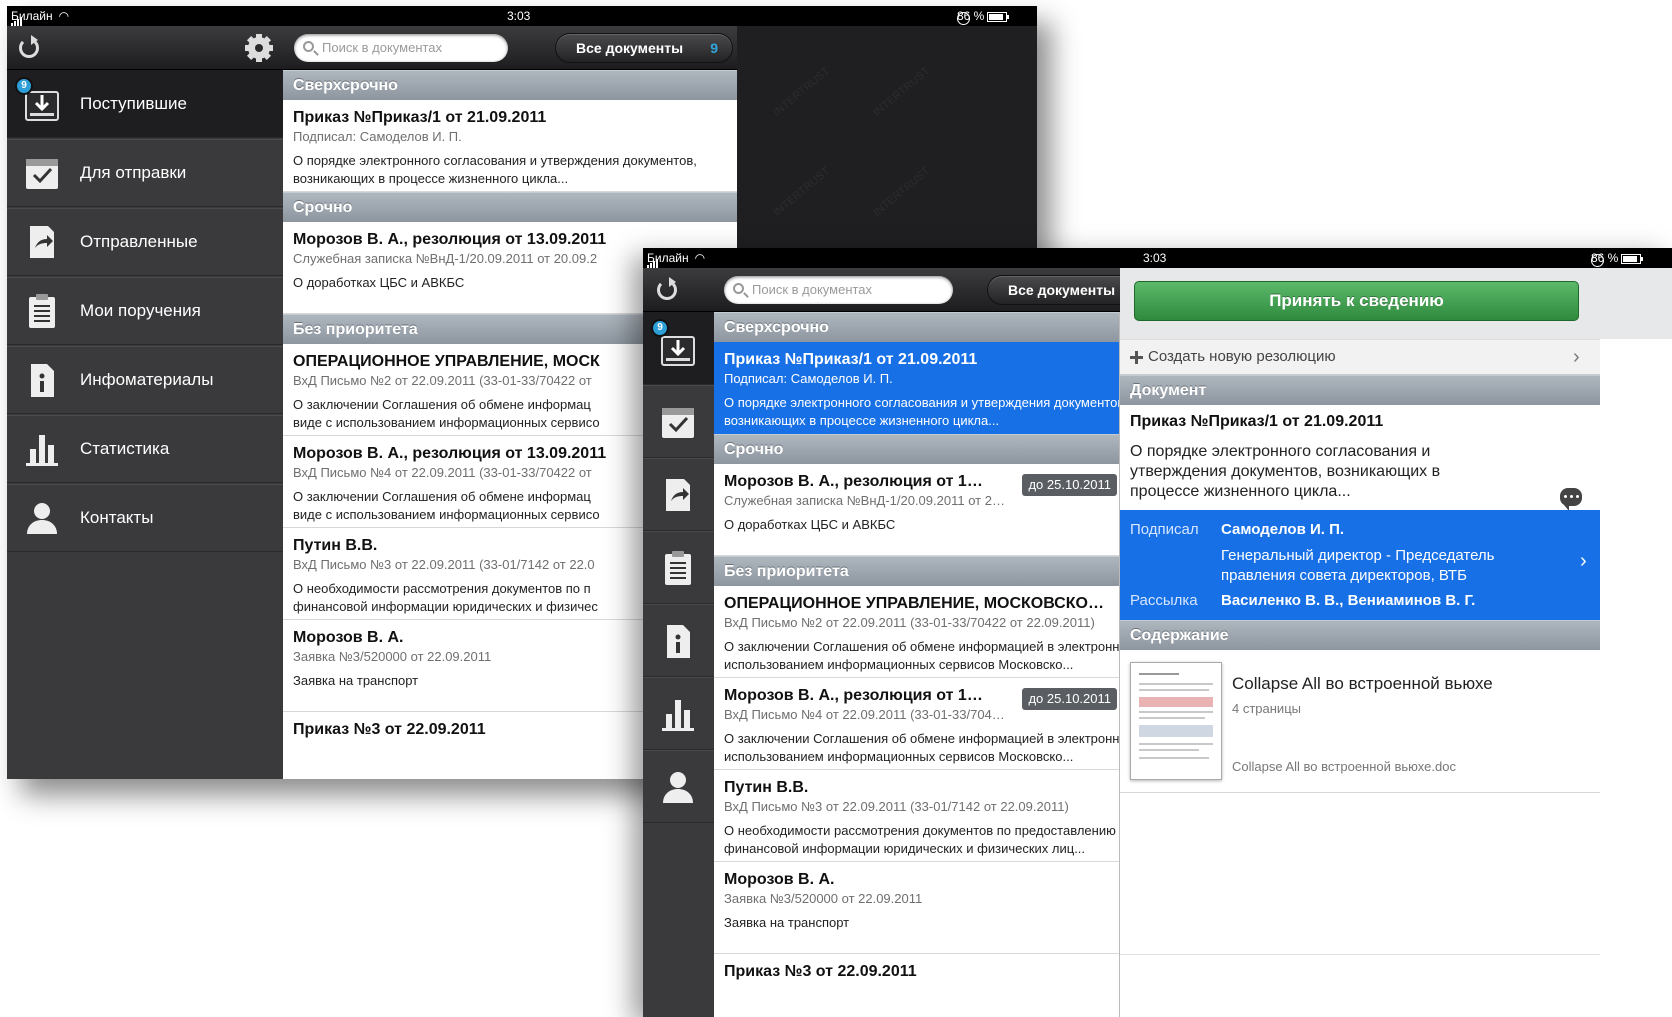  I want to click on document-share-icon, so click(678, 495).